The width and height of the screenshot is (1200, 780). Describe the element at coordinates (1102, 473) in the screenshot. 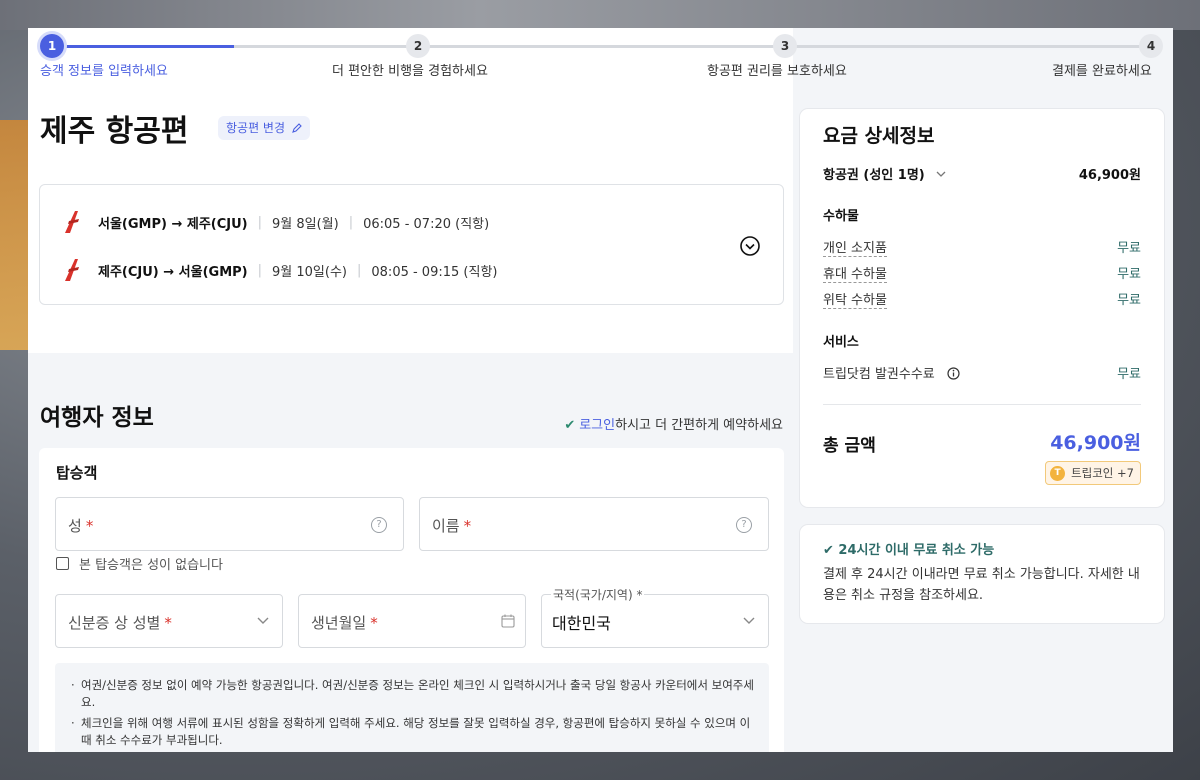

I see `trip-coin-label: 트립코인 +7` at that location.